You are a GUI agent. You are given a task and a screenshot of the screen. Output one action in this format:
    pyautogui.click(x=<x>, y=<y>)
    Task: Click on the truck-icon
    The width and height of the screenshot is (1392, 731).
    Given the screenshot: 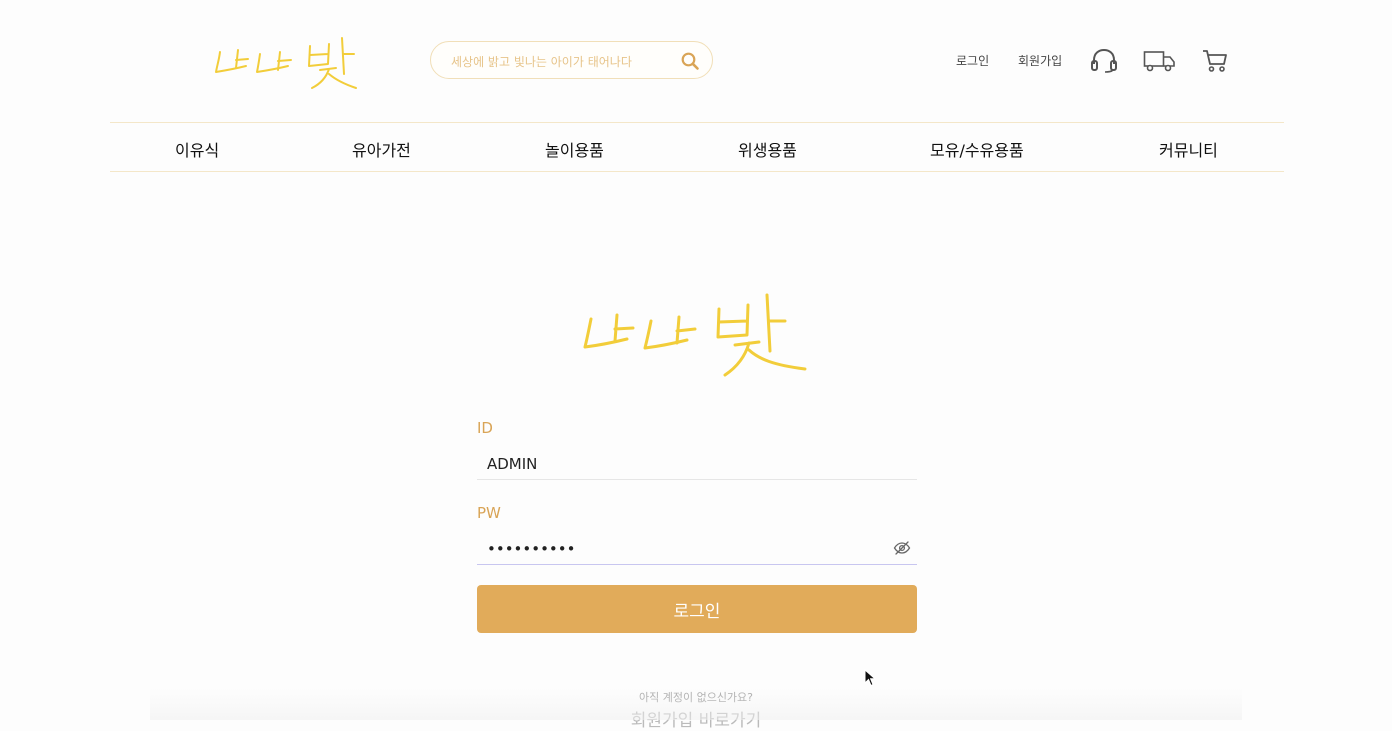 What is the action you would take?
    pyautogui.click(x=1159, y=61)
    